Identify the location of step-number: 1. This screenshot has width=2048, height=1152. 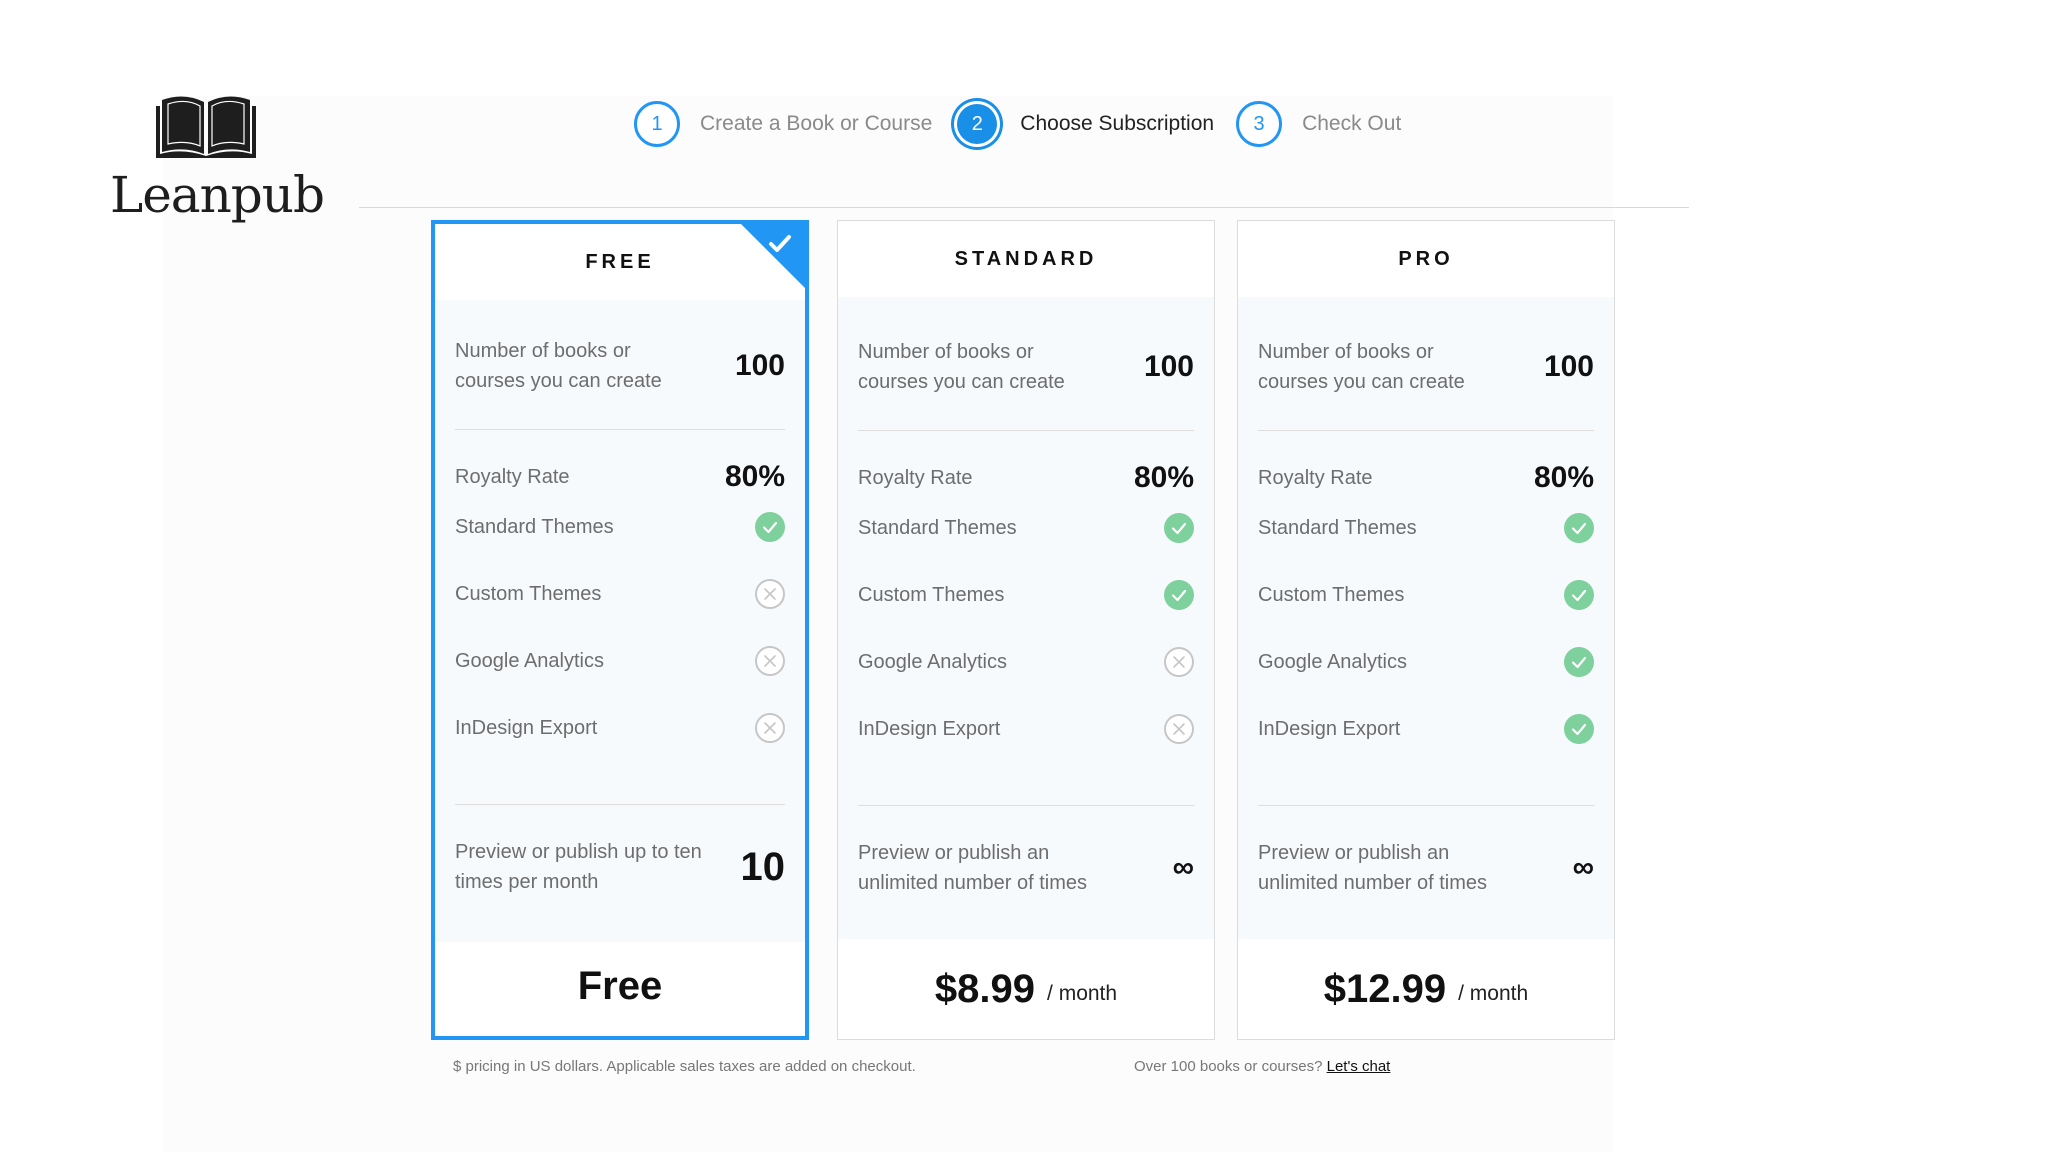
(657, 124).